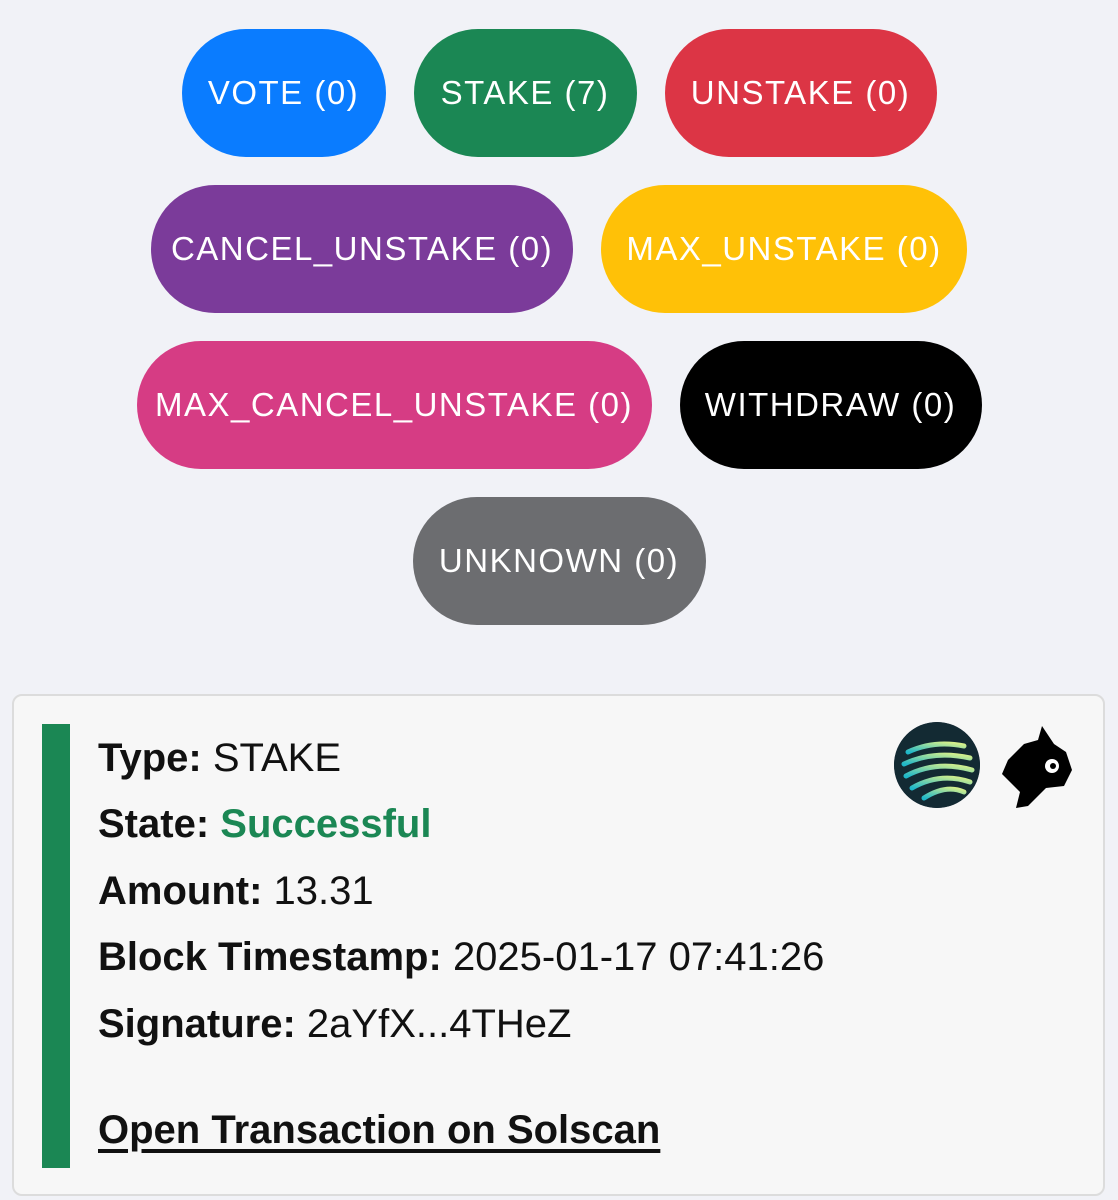  I want to click on signature-value: 2aYfX...4THeZ, so click(439, 1024).